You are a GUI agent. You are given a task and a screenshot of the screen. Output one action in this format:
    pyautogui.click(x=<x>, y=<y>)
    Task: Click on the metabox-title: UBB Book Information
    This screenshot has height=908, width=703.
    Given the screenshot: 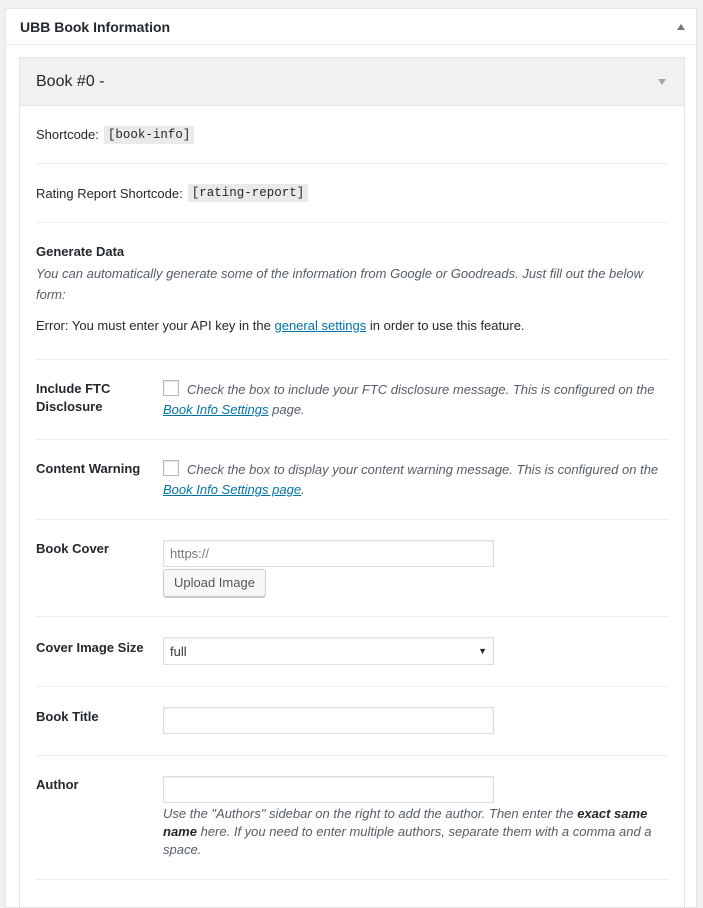 What is the action you would take?
    pyautogui.click(x=95, y=26)
    